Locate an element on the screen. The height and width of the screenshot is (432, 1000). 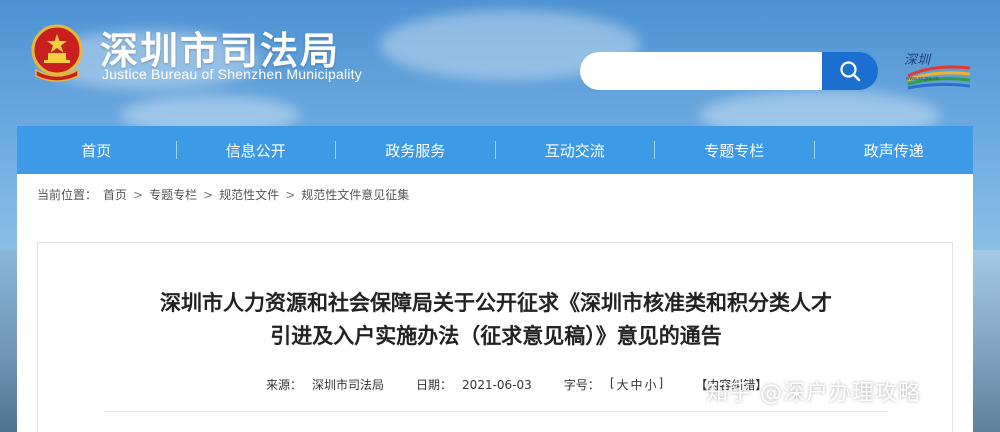
meta-divider is located at coordinates (496, 411).